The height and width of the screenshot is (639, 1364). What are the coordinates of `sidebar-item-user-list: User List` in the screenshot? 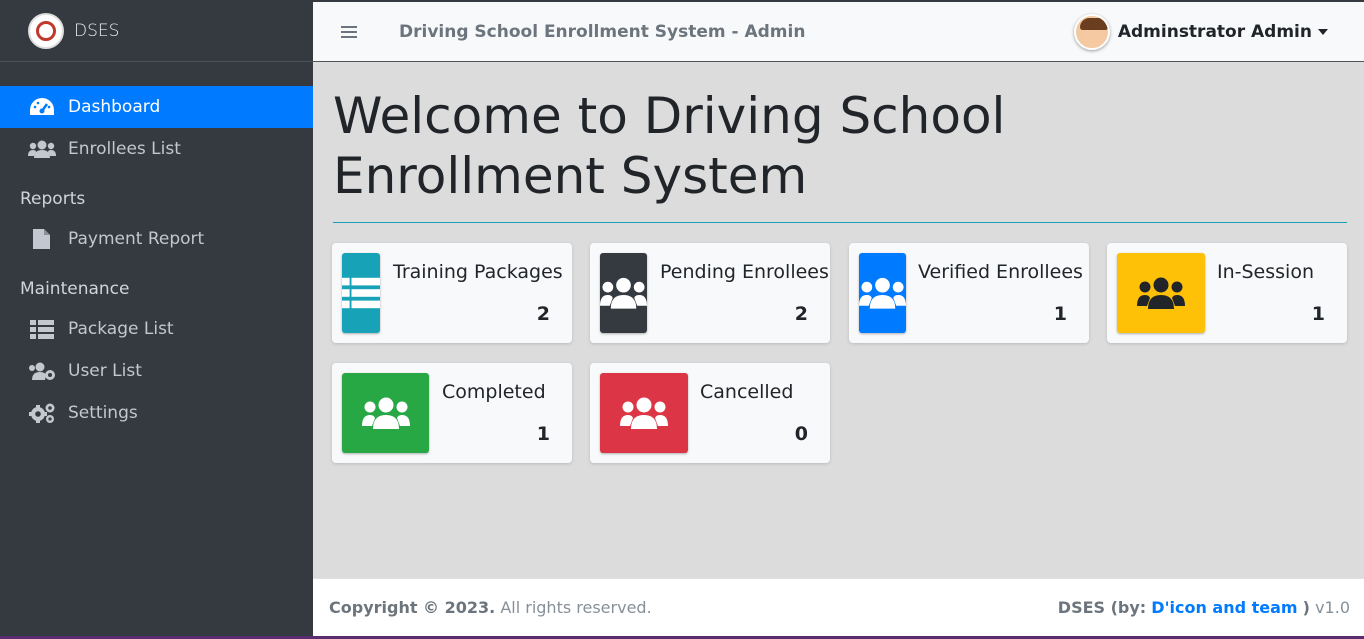 It's located at (156, 371).